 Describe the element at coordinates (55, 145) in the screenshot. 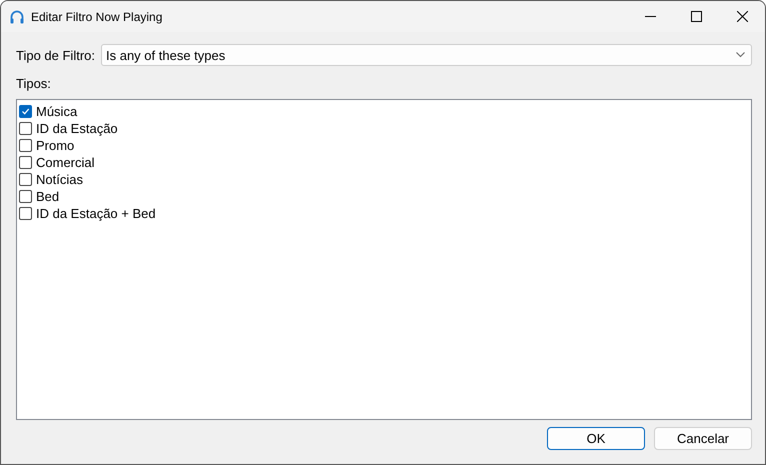

I see `checkbox-label: Promo` at that location.